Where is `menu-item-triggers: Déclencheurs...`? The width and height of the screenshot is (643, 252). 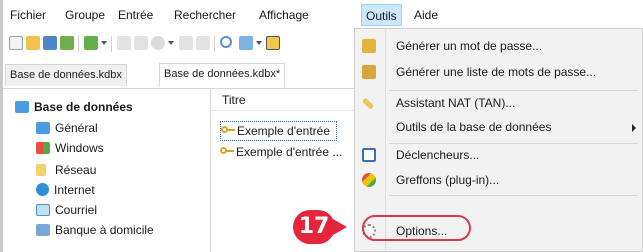
menu-item-triggers: Déclencheurs... is located at coordinates (498, 155).